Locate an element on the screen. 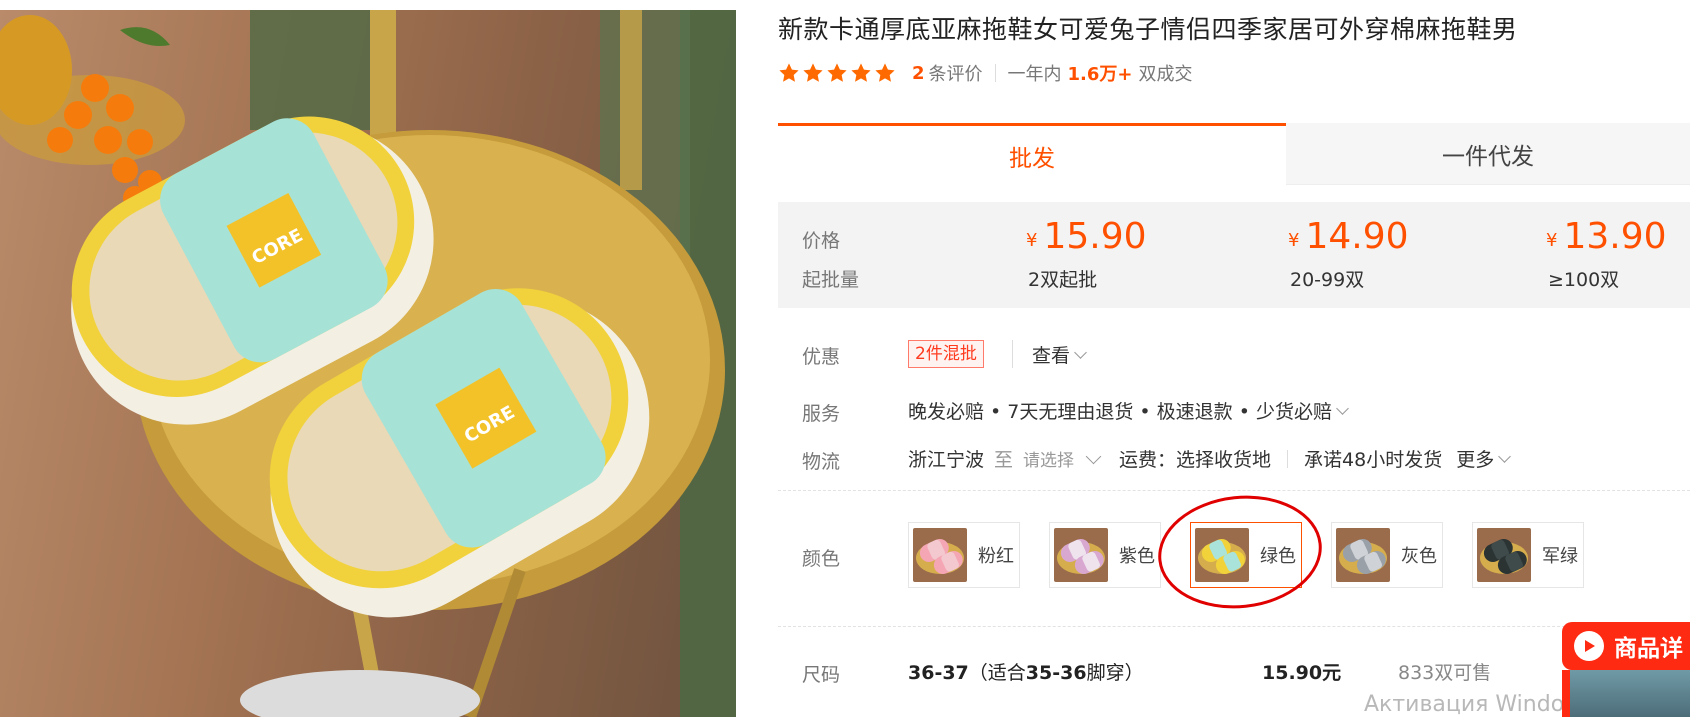 The height and width of the screenshot is (717, 1690). size-stock: 833双可售 is located at coordinates (1445, 673).